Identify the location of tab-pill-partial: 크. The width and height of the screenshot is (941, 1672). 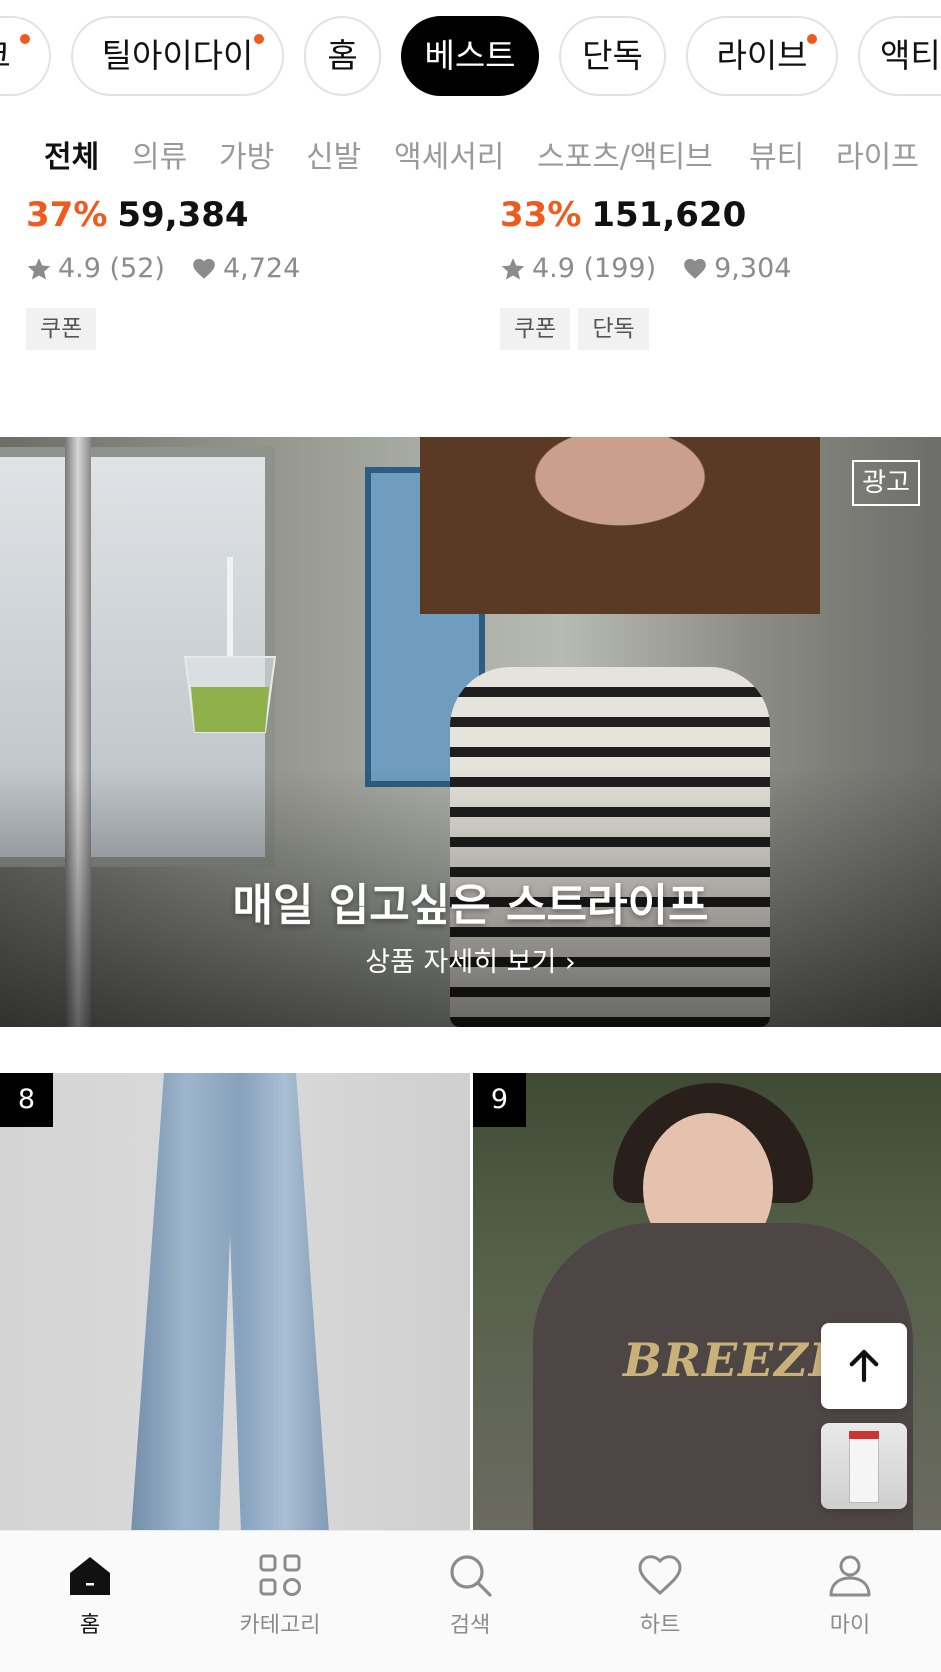
(25, 56).